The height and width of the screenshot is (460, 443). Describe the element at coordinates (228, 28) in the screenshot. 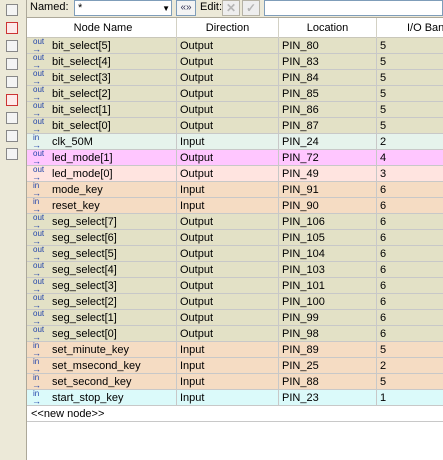

I see `column-header-direction: Direction` at that location.